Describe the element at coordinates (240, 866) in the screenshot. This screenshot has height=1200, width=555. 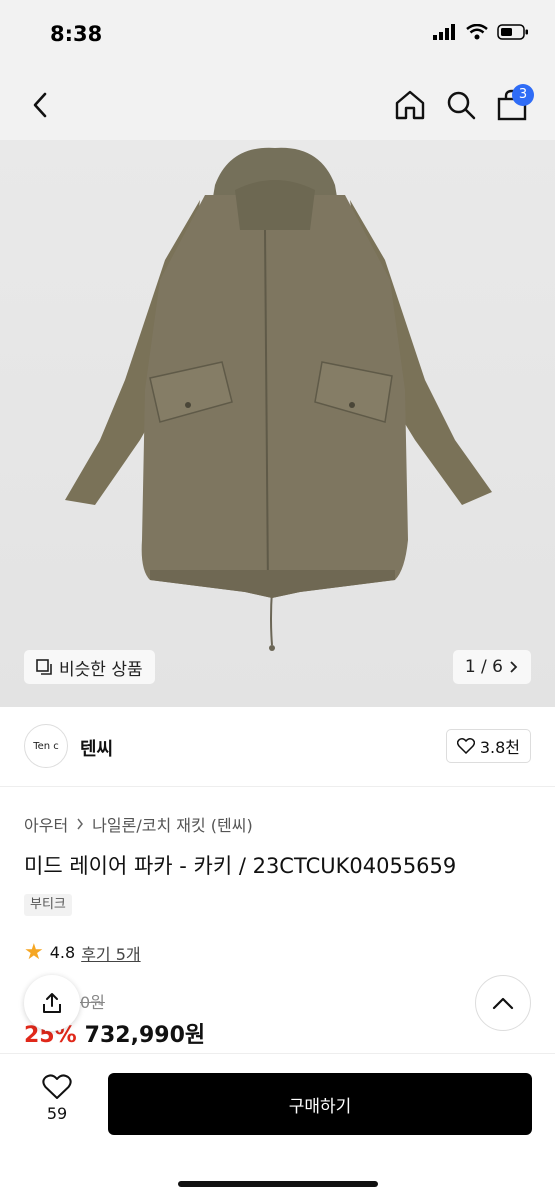
I see `product-title: 미드 레이어 파카 - 카키 / 23CTCUK04055659` at that location.